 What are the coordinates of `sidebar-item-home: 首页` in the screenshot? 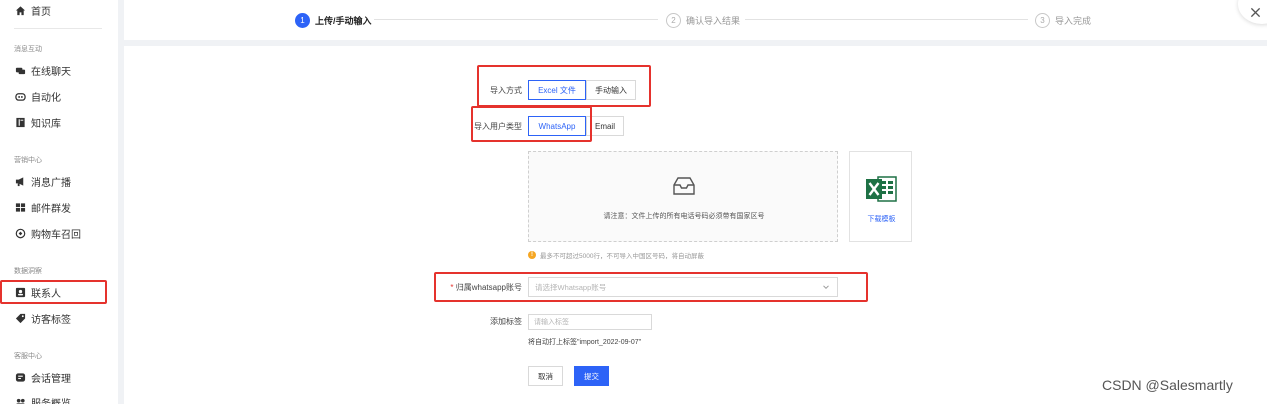 It's located at (32, 10).